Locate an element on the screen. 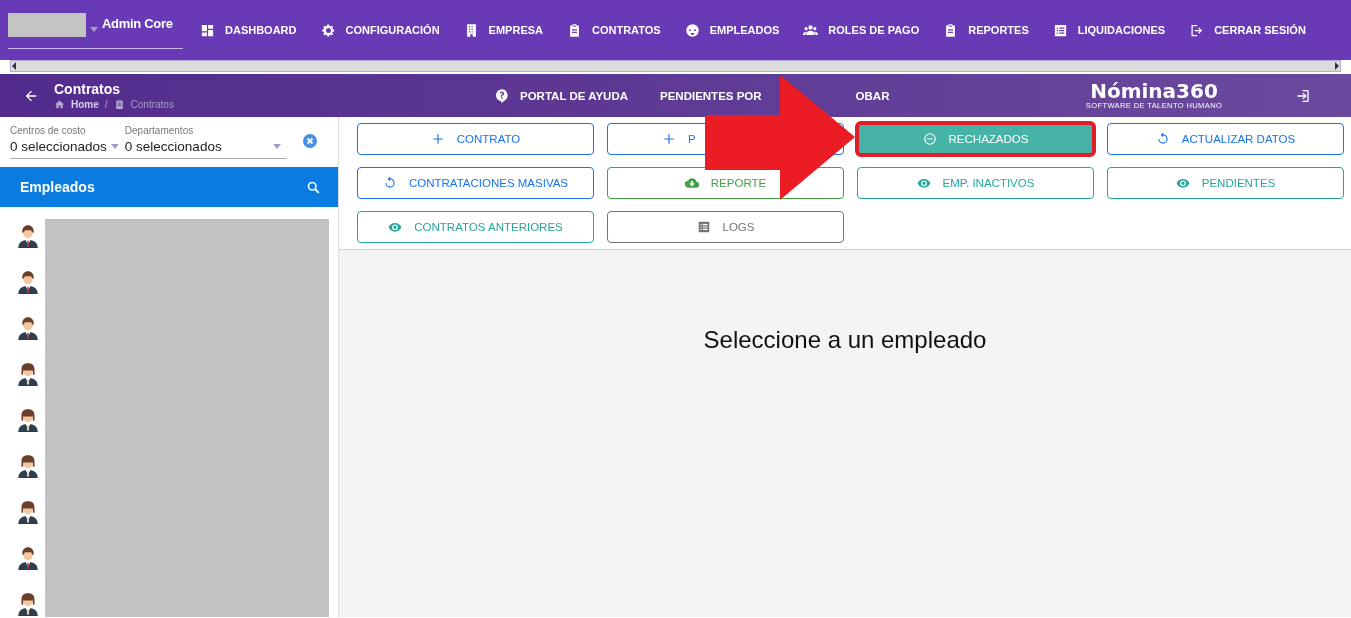 The width and height of the screenshot is (1351, 618). page-title: Contratos is located at coordinates (88, 89).